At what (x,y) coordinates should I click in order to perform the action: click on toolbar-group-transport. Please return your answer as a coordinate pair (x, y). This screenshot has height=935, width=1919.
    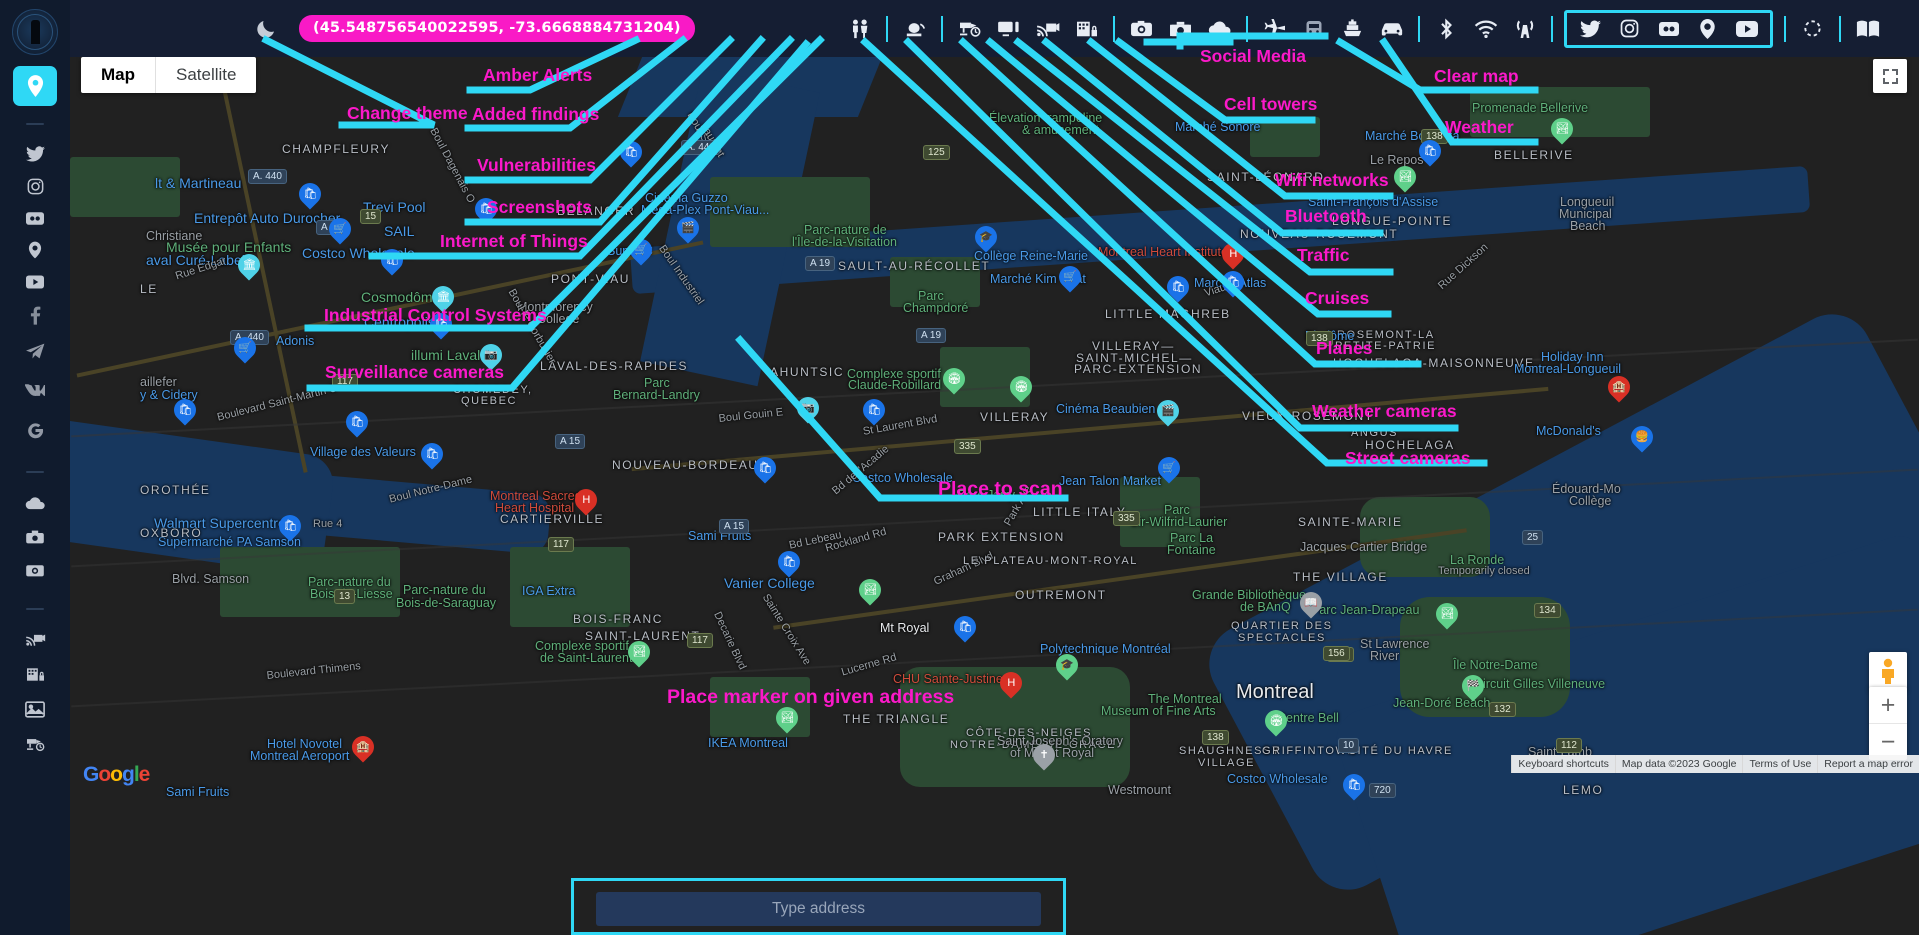
    Looking at the image, I should click on (1333, 29).